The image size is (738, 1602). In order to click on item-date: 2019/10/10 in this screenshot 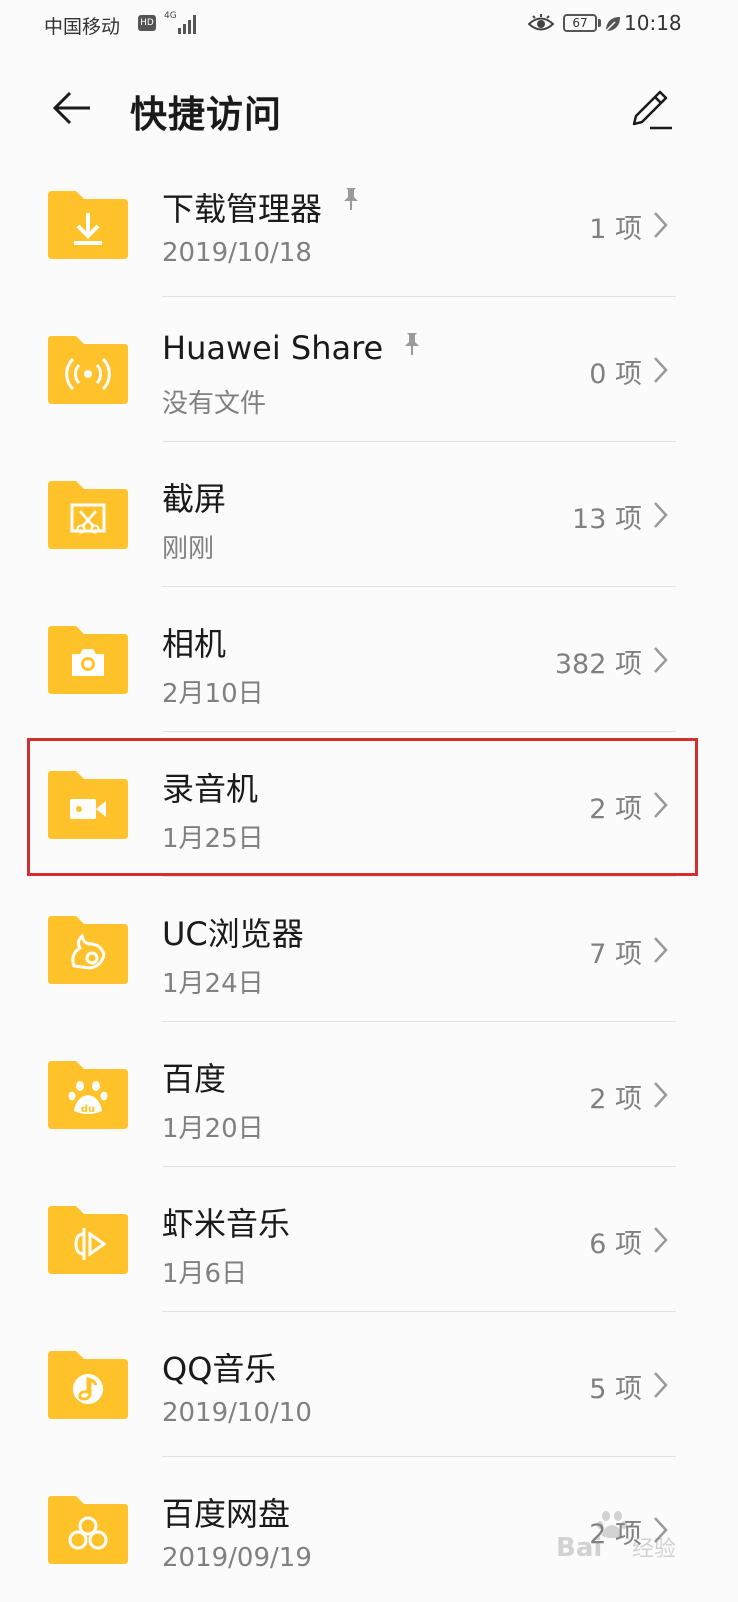, I will do `click(237, 1413)`.